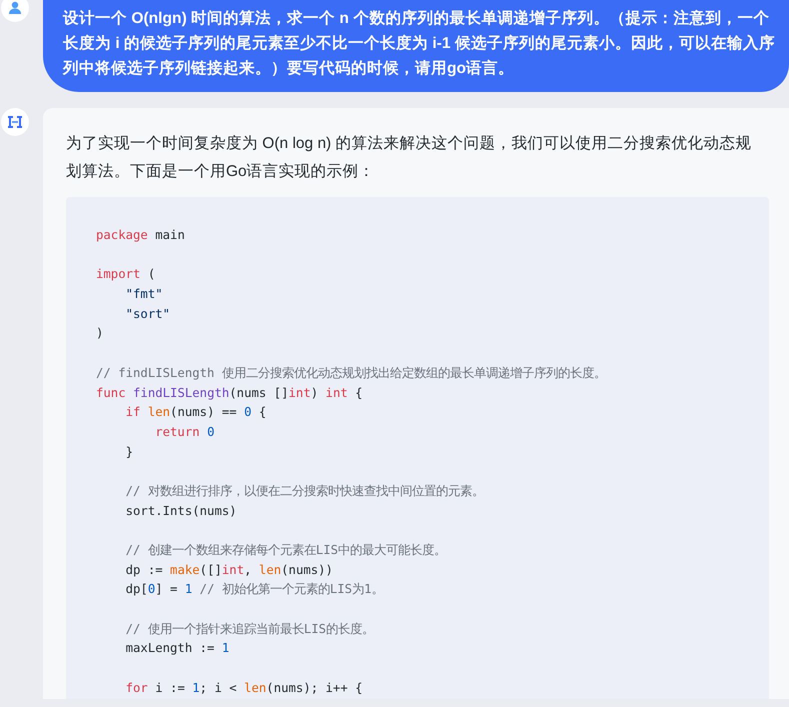 The width and height of the screenshot is (789, 707). Describe the element at coordinates (250, 629) in the screenshot. I see `code-line: // 使用一个指针来追踪当前最长LIS的长度。` at that location.